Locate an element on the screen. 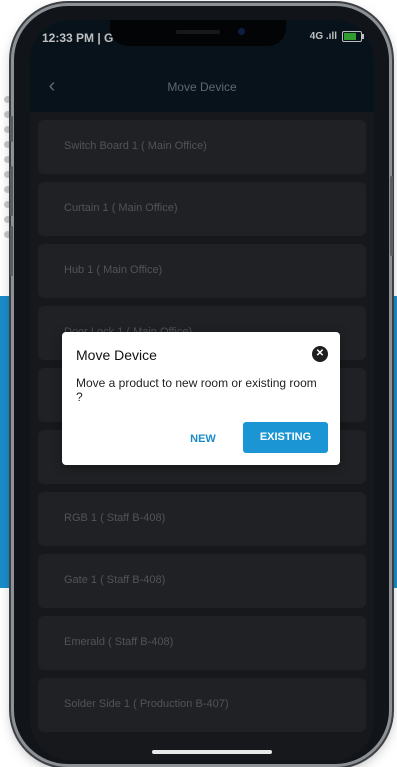 The image size is (397, 767). volume-down-button is located at coordinates (11, 251).